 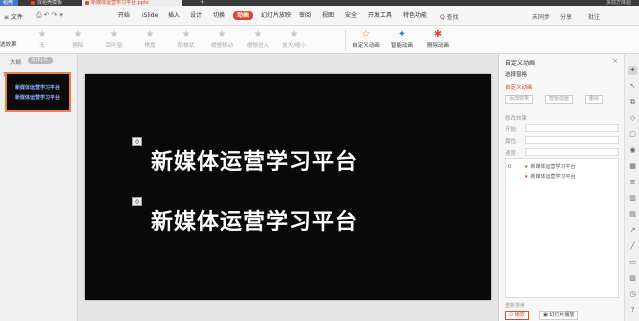 I want to click on pin-icon: ✦, so click(x=632, y=70).